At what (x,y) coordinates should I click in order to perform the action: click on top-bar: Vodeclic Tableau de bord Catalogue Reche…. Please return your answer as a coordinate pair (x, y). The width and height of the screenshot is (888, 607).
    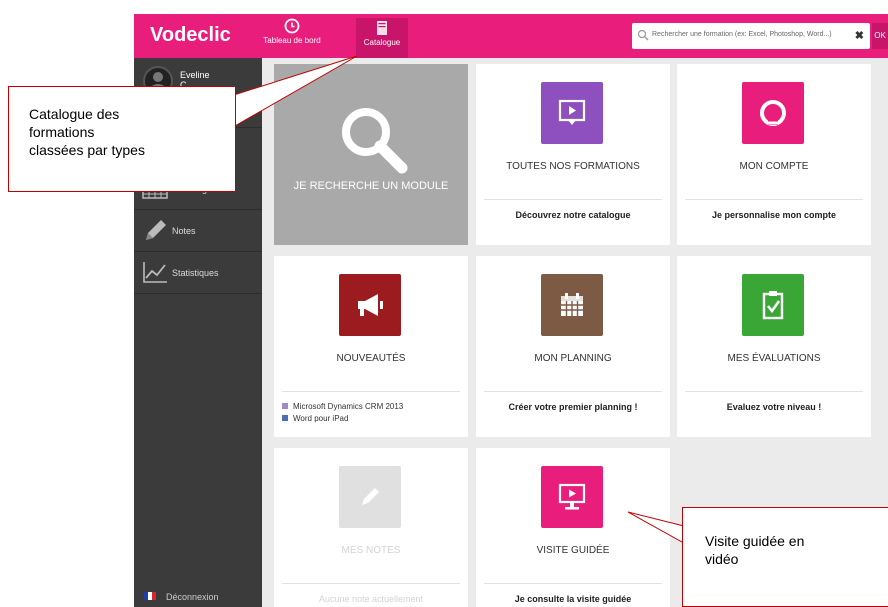
    Looking at the image, I should click on (511, 36).